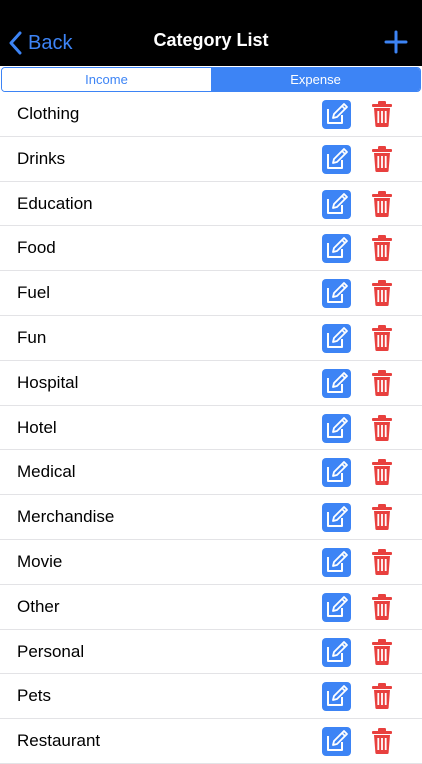 The width and height of the screenshot is (422, 764). I want to click on list-item-hospital: Hospital, so click(211, 383).